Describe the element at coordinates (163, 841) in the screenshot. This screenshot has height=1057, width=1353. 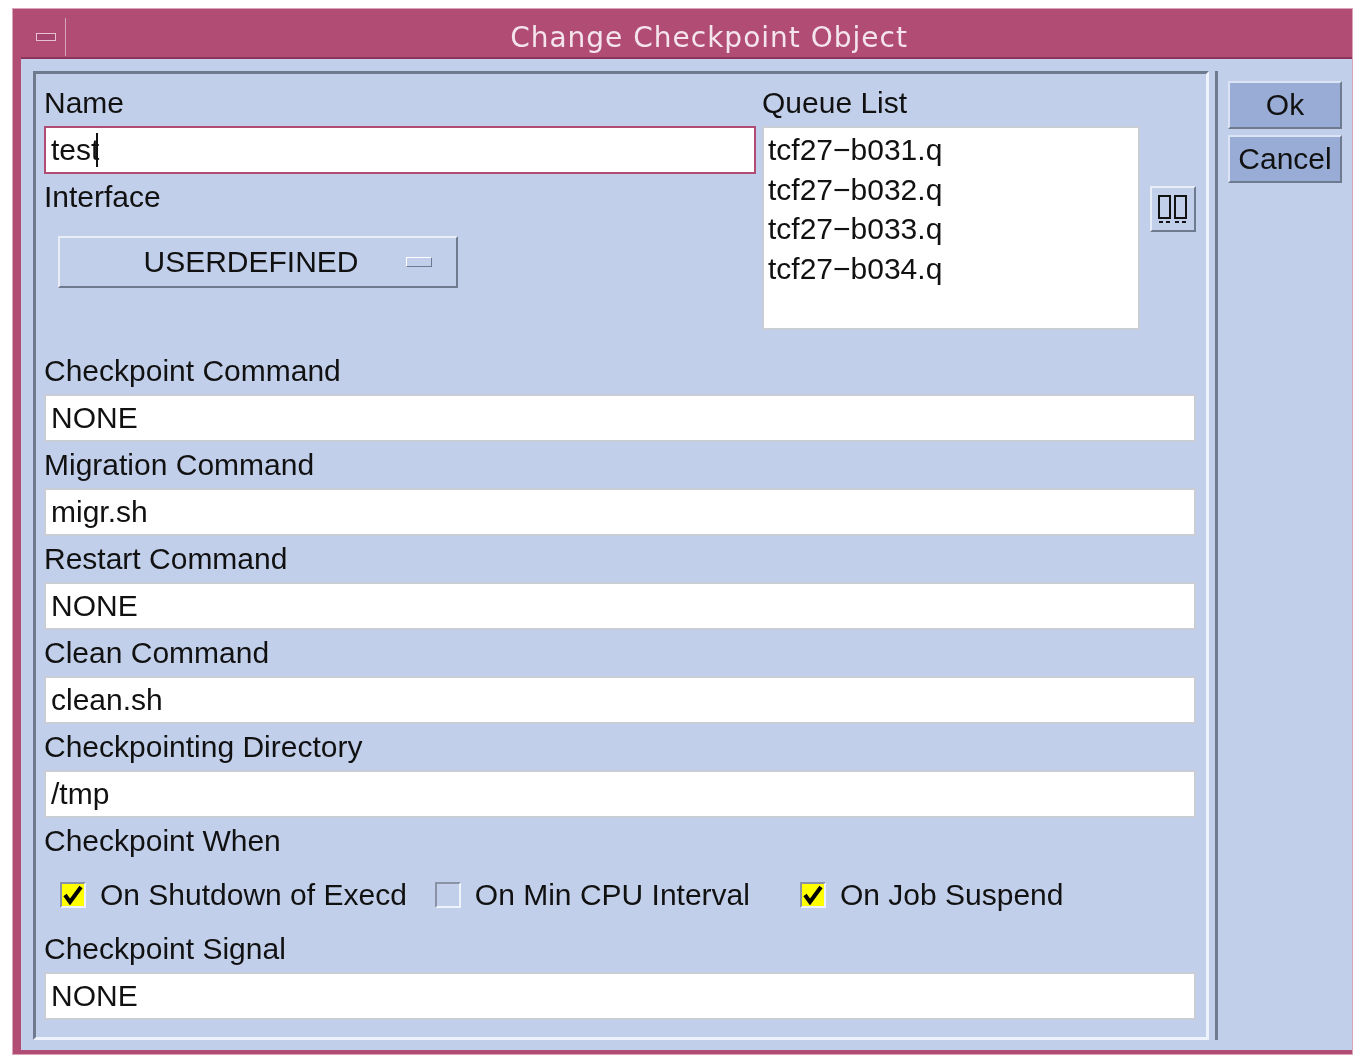
I see `field-label: Checkpoint When` at that location.